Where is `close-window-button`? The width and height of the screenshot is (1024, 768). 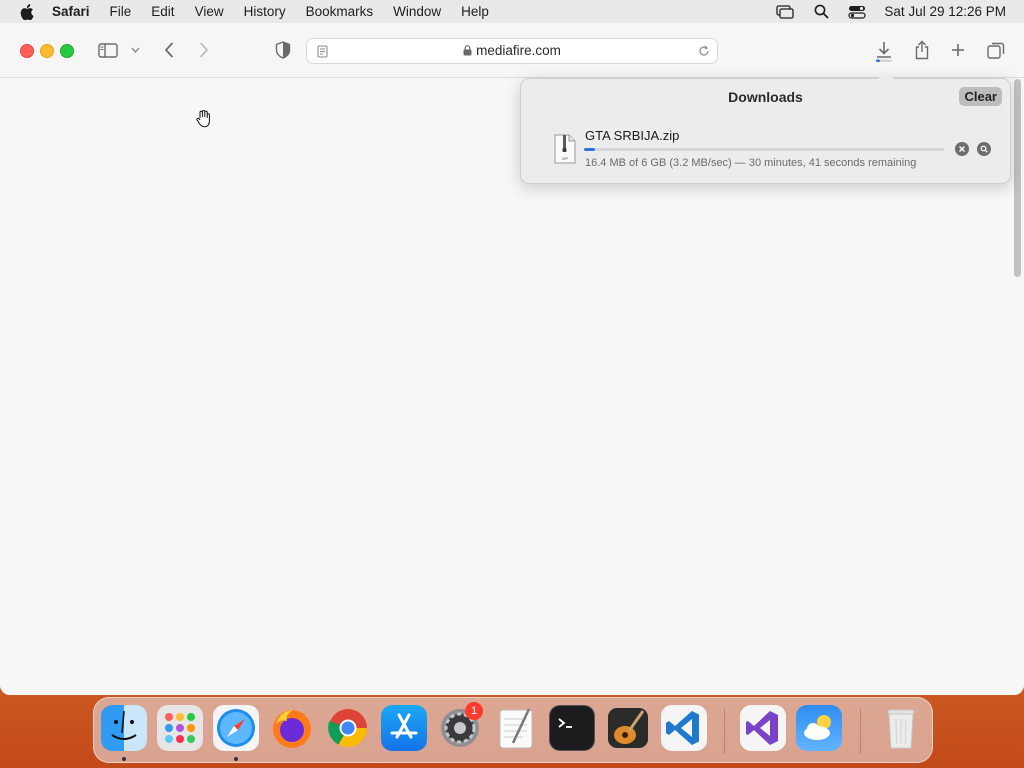
close-window-button is located at coordinates (27, 51).